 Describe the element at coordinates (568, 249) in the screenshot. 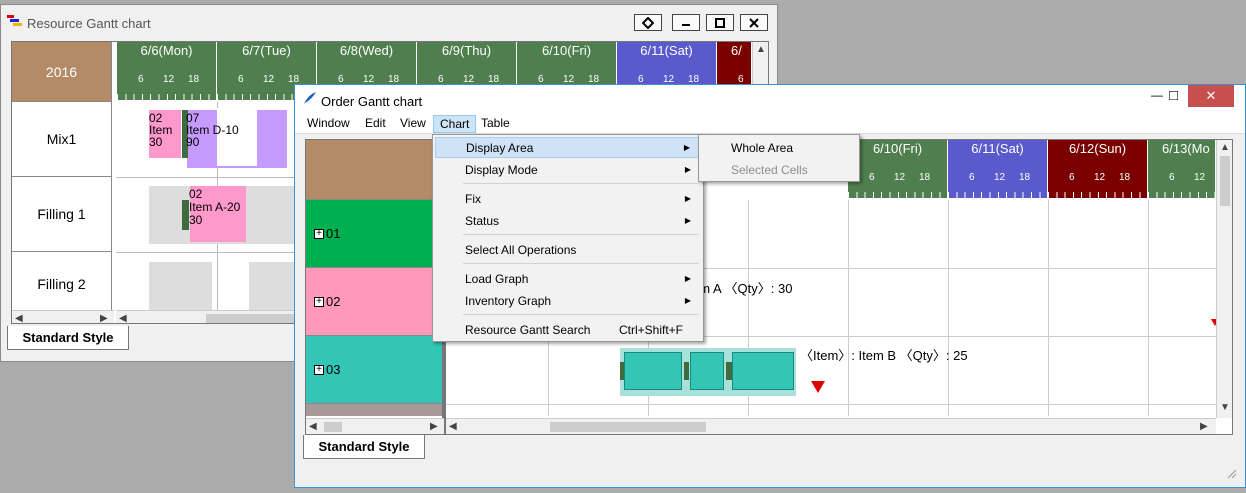

I see `menu-item-select-all-operations: Select All Operations` at that location.